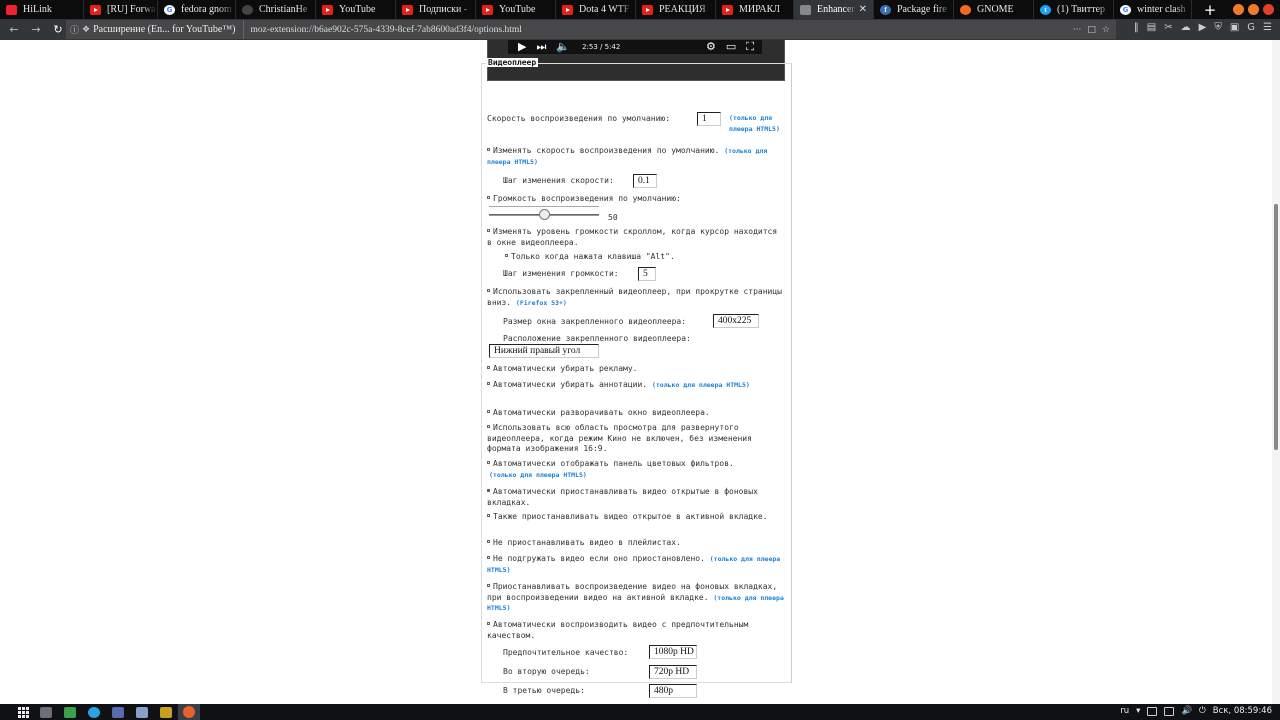  Describe the element at coordinates (488, 541) in the screenshot. I see `no-pause-playlists-checkbox` at that location.